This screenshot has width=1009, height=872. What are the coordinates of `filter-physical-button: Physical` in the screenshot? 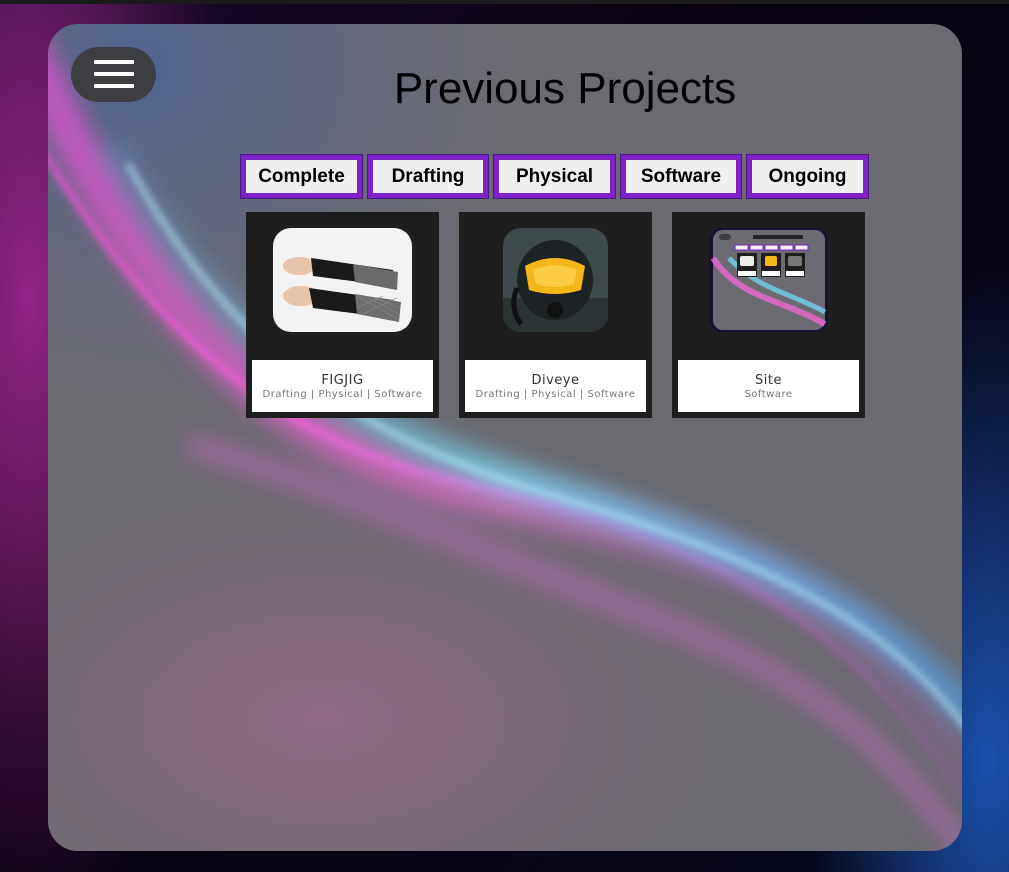 It's located at (554, 176).